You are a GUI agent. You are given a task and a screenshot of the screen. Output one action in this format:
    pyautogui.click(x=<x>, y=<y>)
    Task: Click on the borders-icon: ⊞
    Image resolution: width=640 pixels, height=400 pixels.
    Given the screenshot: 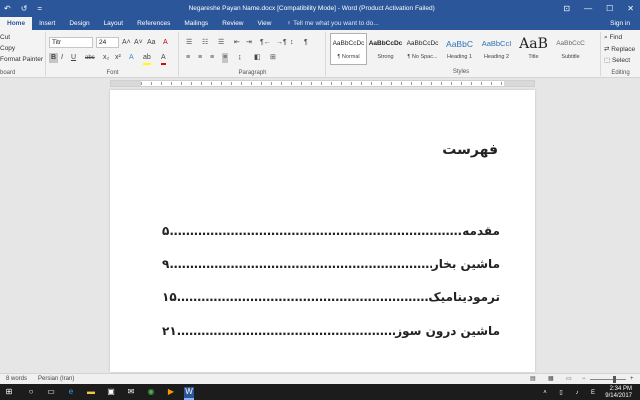 What is the action you would take?
    pyautogui.click(x=273, y=58)
    